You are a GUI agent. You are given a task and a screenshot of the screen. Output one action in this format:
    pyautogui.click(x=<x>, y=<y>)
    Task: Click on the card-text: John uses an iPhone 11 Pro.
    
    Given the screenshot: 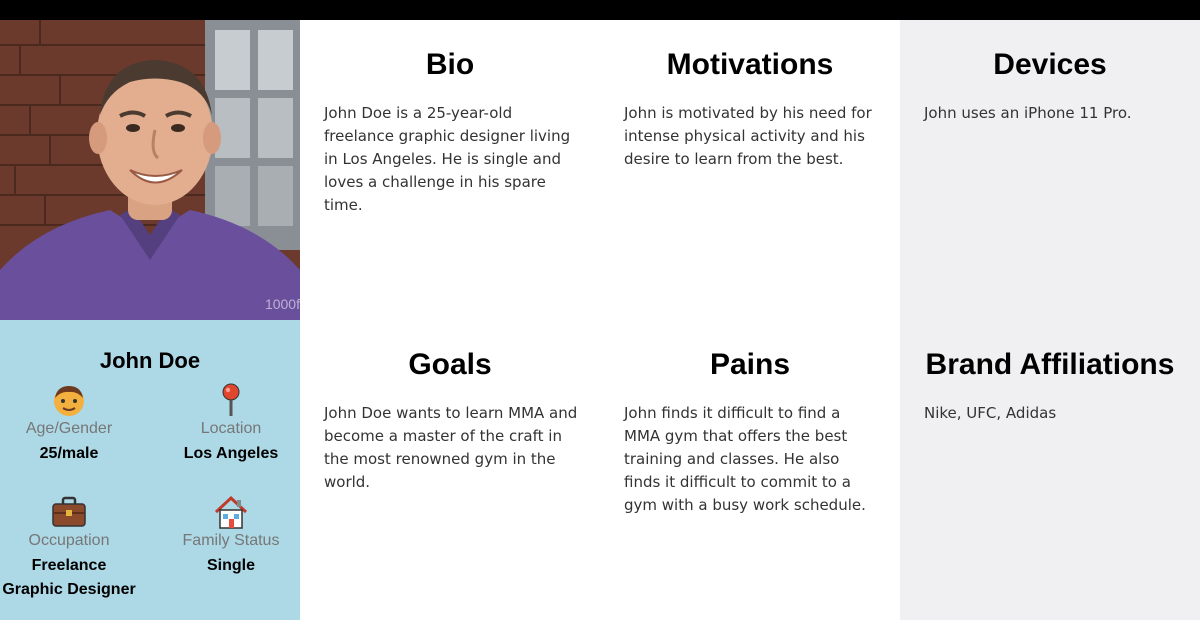 What is the action you would take?
    pyautogui.click(x=1028, y=113)
    